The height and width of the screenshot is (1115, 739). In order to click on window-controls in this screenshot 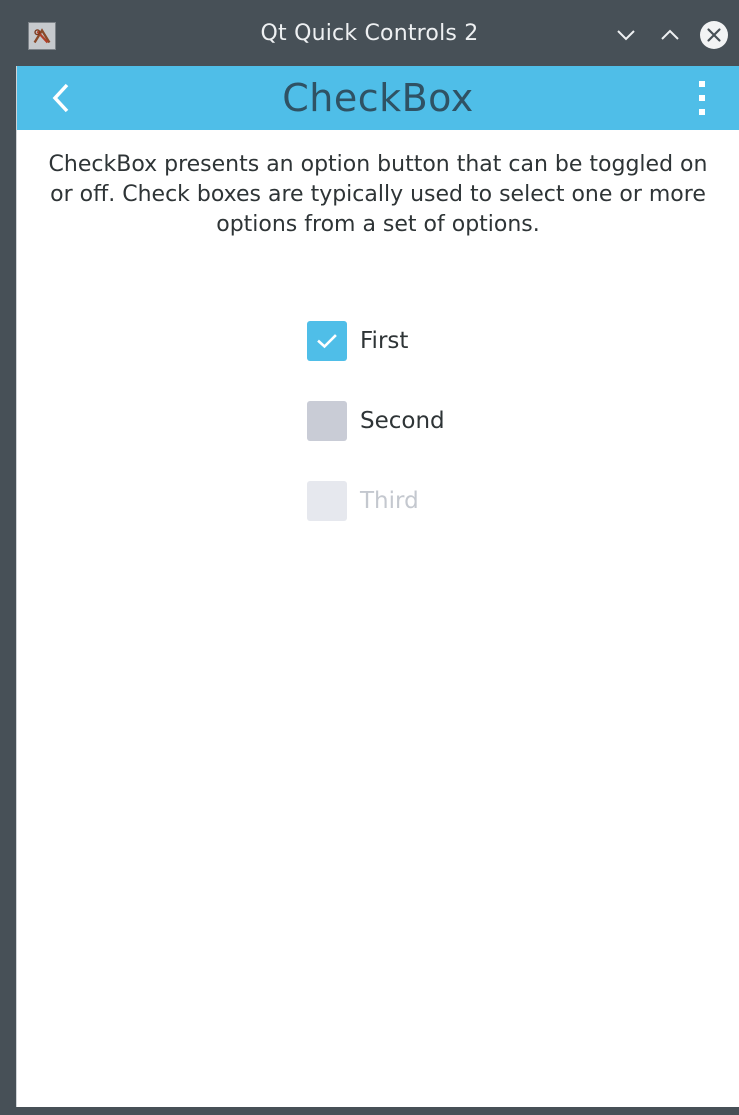, I will do `click(670, 35)`.